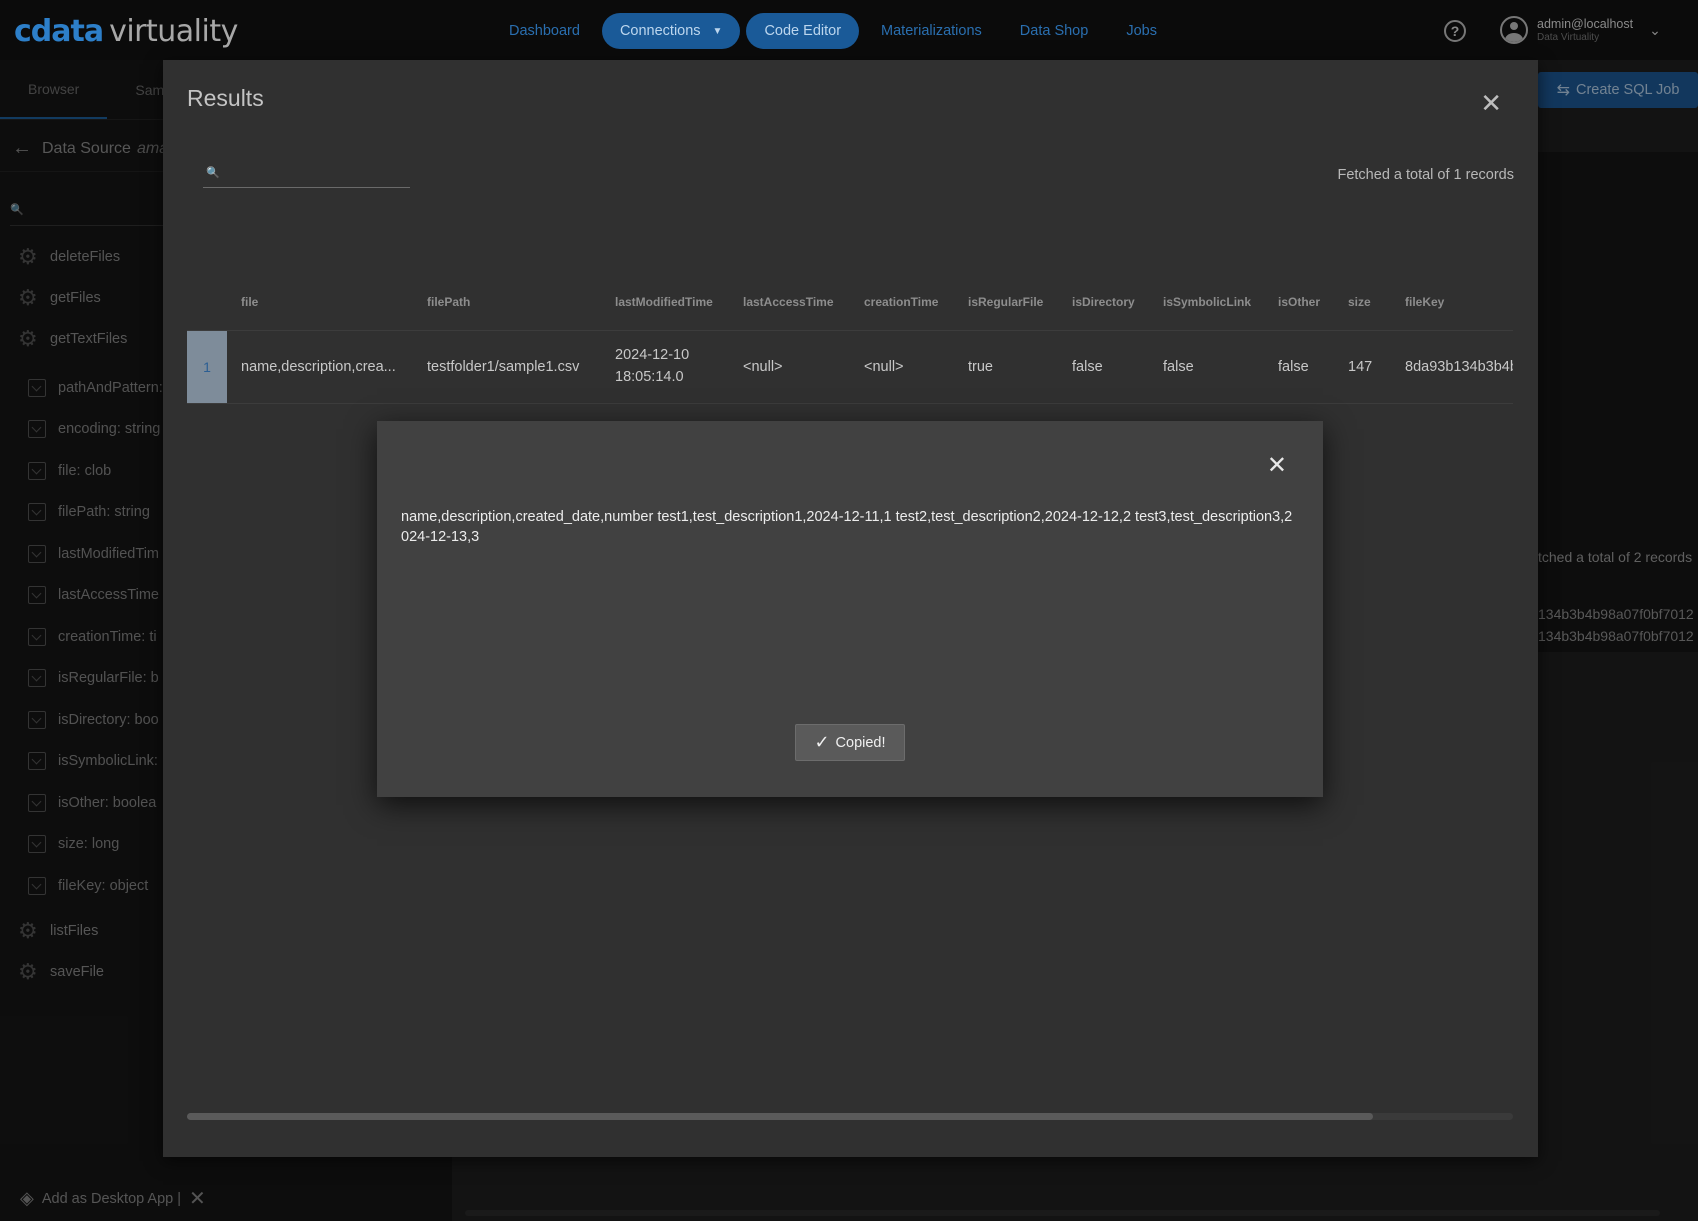 This screenshot has height=1221, width=1698. Describe the element at coordinates (207, 367) in the screenshot. I see `row-number: 1` at that location.